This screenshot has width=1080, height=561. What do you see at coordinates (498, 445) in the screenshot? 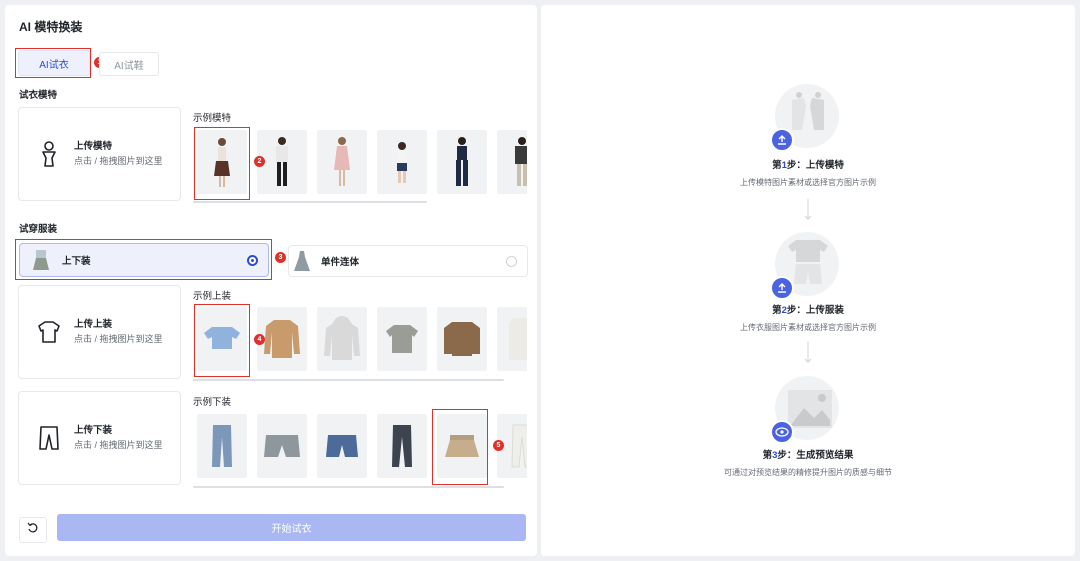
I see `step-marker: 5` at bounding box center [498, 445].